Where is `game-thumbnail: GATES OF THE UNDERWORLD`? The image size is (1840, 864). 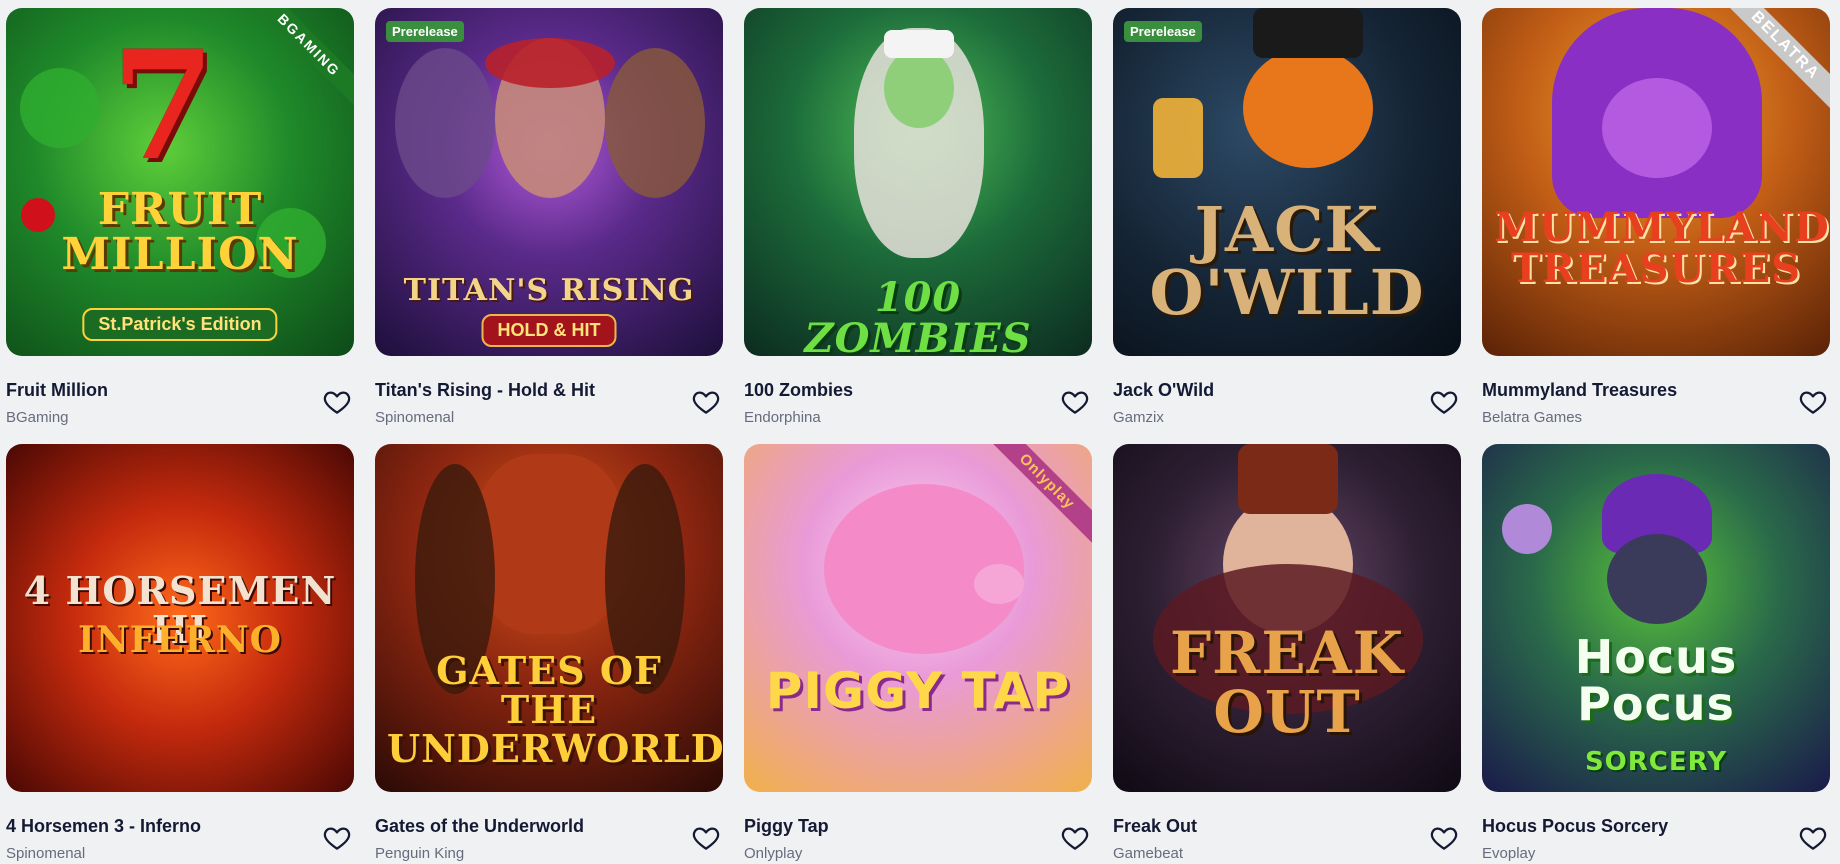
game-thumbnail: GATES OF THE UNDERWORLD is located at coordinates (549, 618).